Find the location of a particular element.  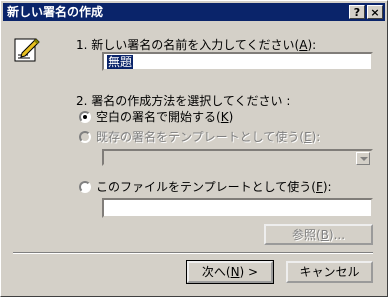

radio-file-template is located at coordinates (85, 187).